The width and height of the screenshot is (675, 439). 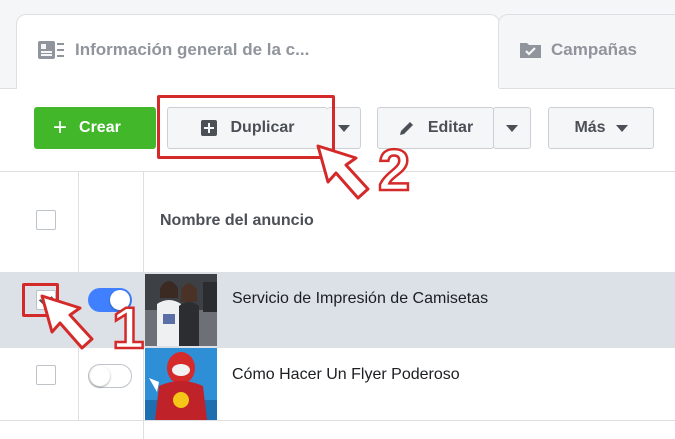 What do you see at coordinates (100, 127) in the screenshot?
I see `create-label: Crear` at bounding box center [100, 127].